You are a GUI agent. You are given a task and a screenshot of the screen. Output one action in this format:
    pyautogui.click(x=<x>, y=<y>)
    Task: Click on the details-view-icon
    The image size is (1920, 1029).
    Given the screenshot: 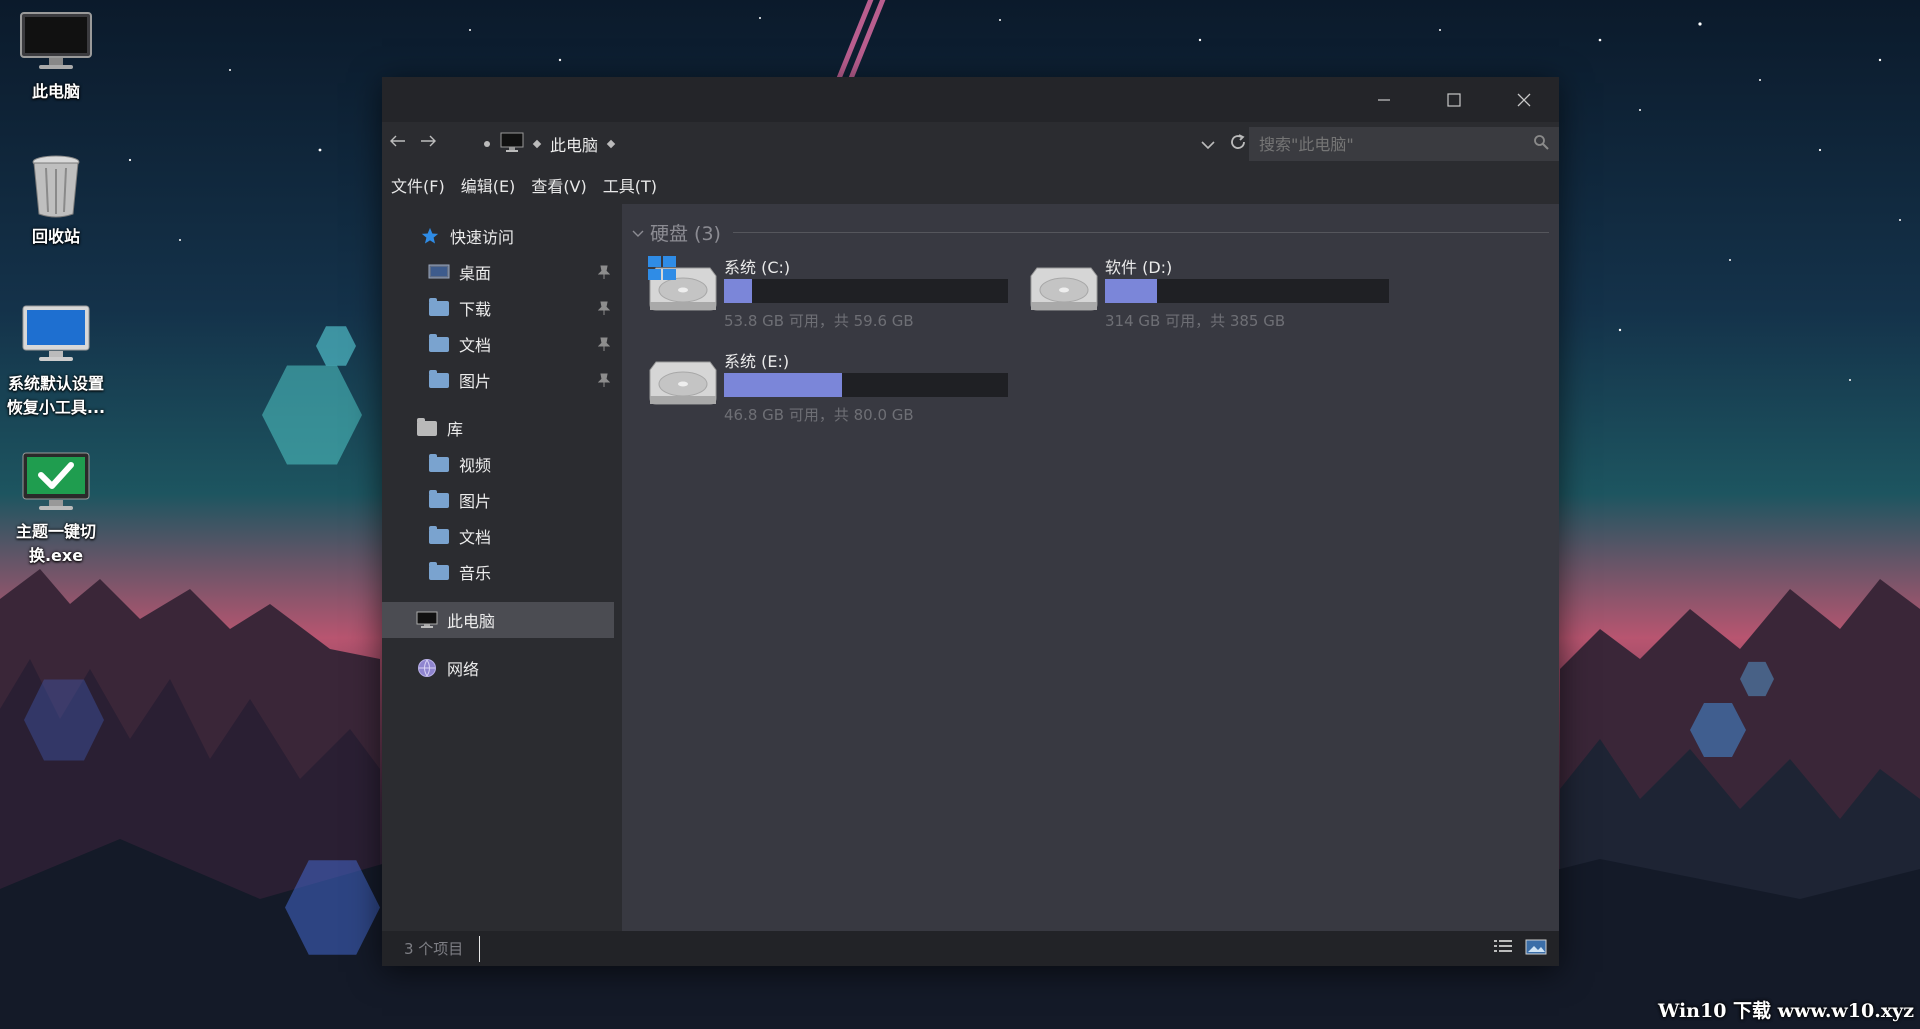 What is the action you would take?
    pyautogui.click(x=1503, y=949)
    